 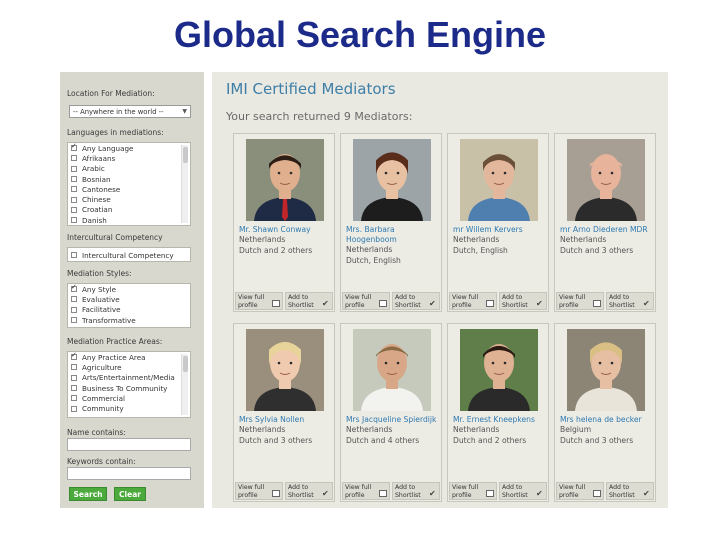 What do you see at coordinates (129, 220) in the screenshot?
I see `language-option: Danish` at bounding box center [129, 220].